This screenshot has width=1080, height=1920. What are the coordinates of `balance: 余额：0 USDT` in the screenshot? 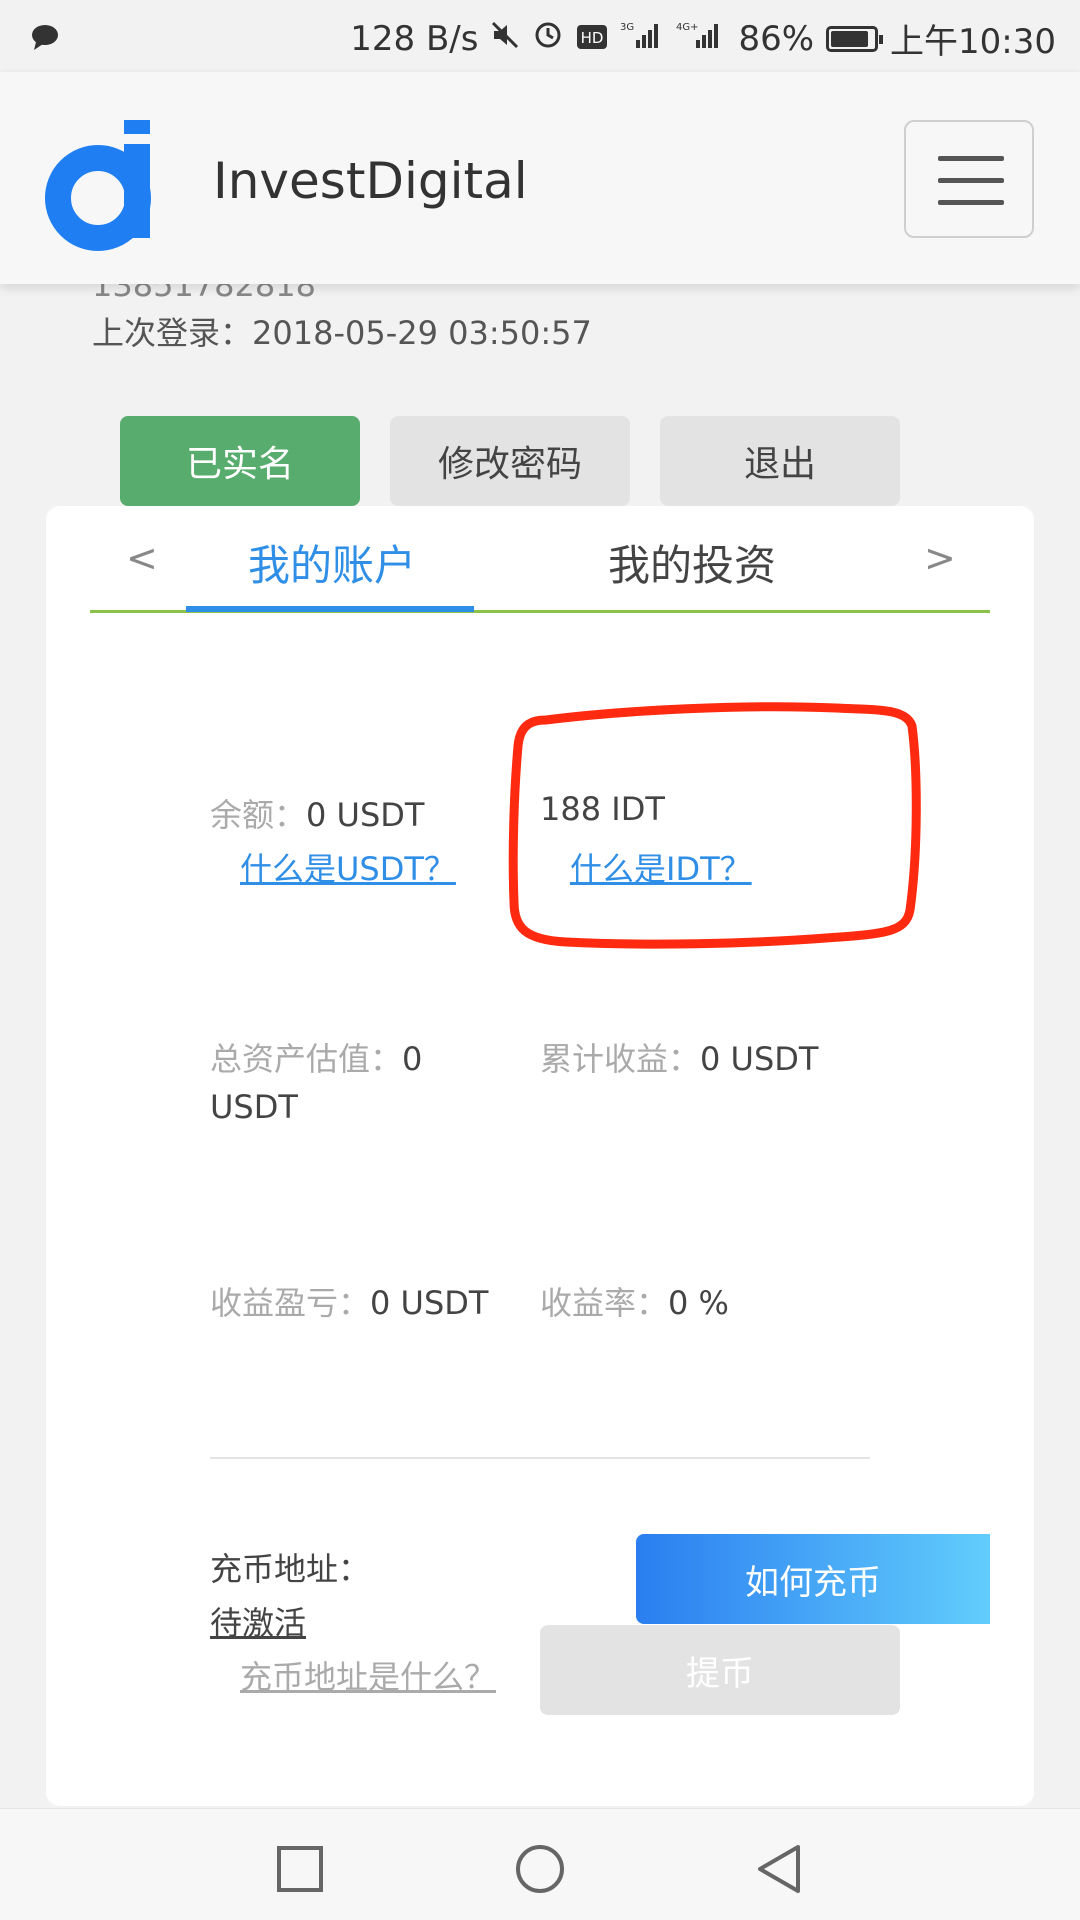 It's located at (317, 813).